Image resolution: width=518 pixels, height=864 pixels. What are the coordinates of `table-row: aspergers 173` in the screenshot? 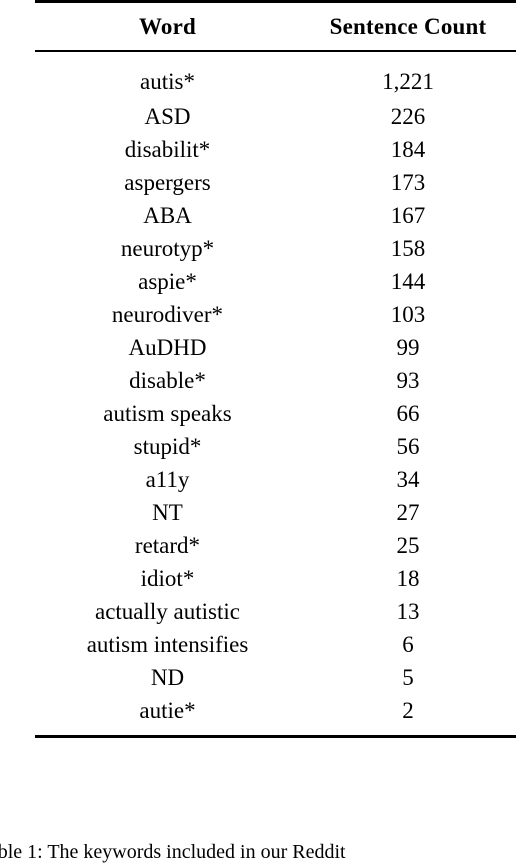 It's located at (275, 182).